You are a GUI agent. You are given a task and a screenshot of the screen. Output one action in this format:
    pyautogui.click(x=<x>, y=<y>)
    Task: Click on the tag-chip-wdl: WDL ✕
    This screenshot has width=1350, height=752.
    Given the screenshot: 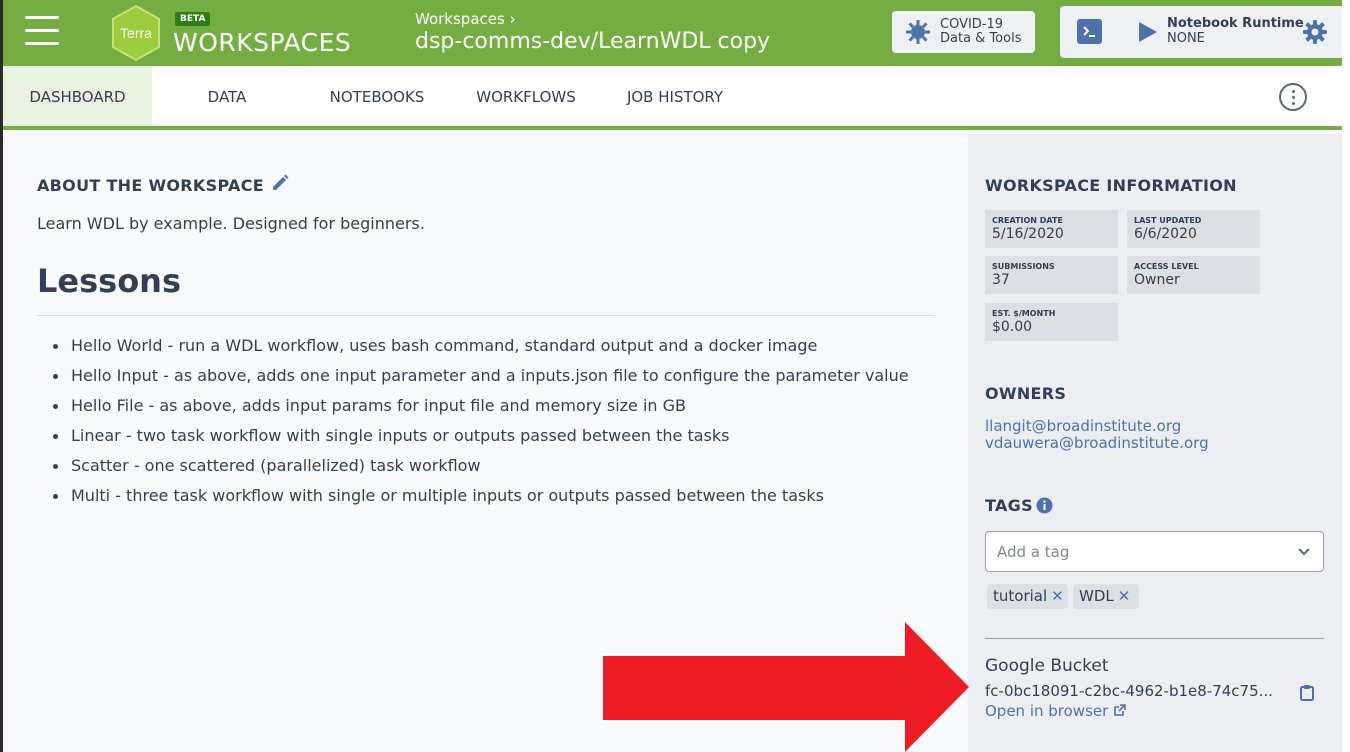 What is the action you would take?
    pyautogui.click(x=1106, y=596)
    